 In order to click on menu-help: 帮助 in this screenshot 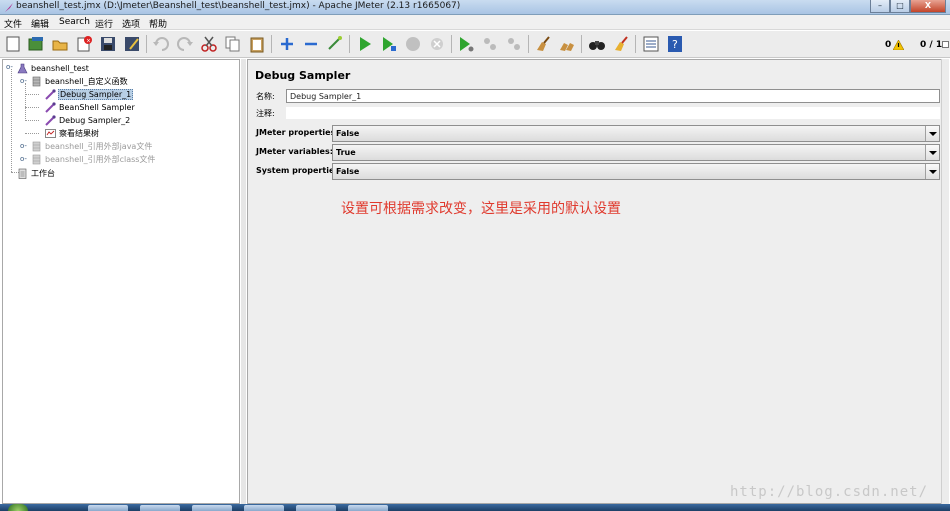, I will do `click(158, 23)`.